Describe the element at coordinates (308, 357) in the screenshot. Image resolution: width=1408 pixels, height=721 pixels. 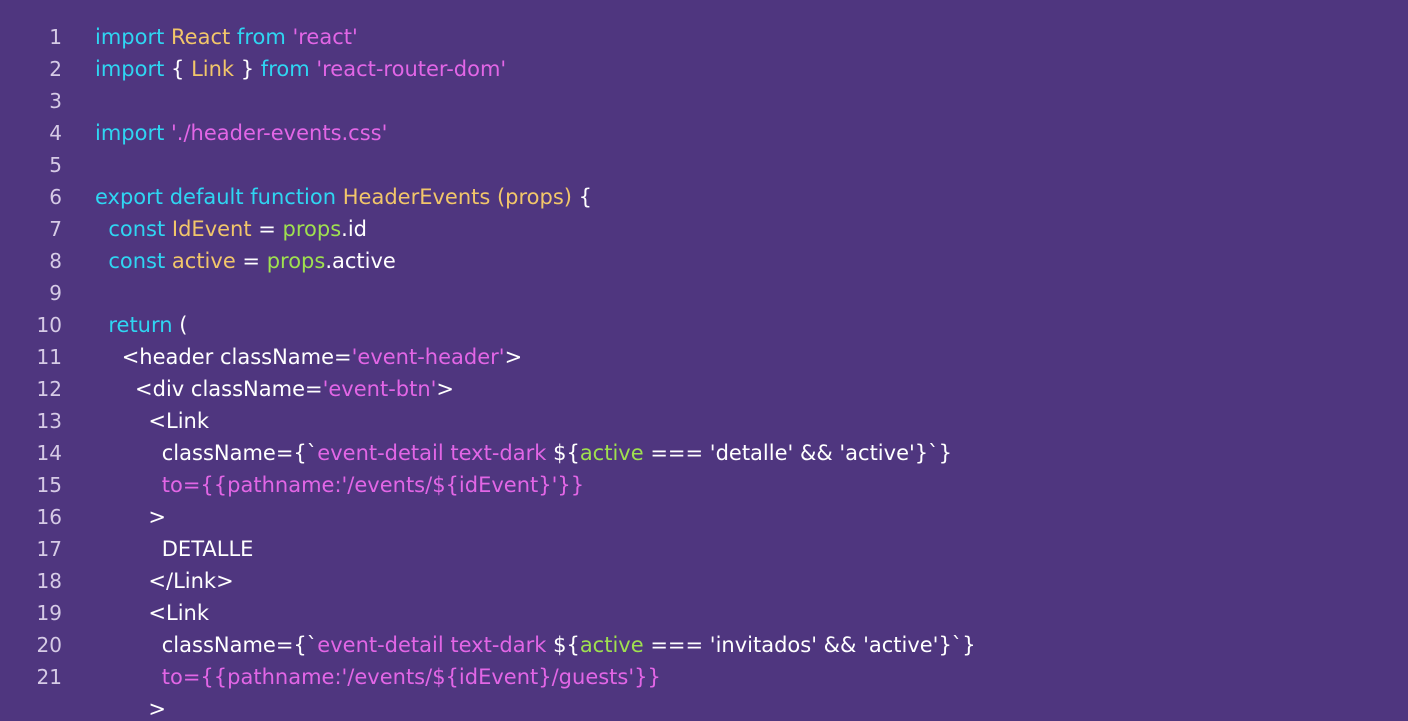
I see `code-text: <header className='event-header'>` at that location.